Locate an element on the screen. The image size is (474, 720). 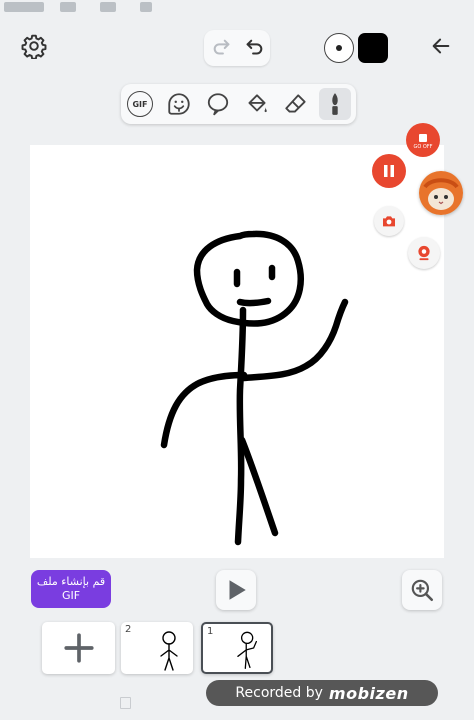
redo-button is located at coordinates (222, 48).